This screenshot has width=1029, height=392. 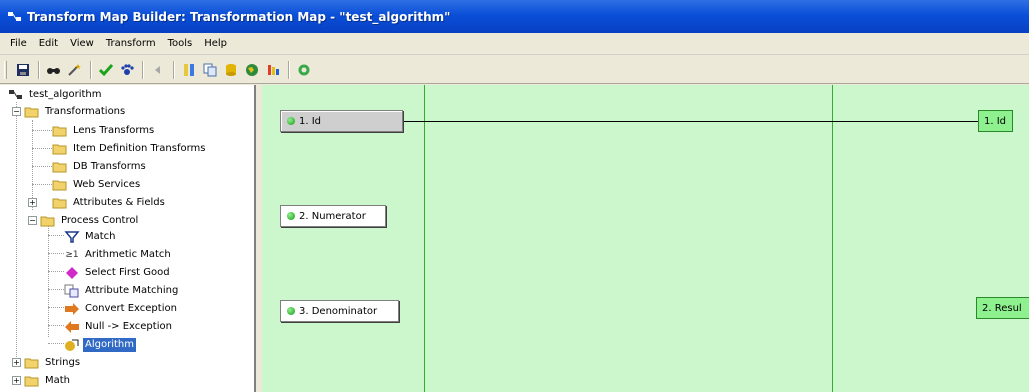 I want to click on input-field-numerator: 2. Numerator, so click(x=333, y=216).